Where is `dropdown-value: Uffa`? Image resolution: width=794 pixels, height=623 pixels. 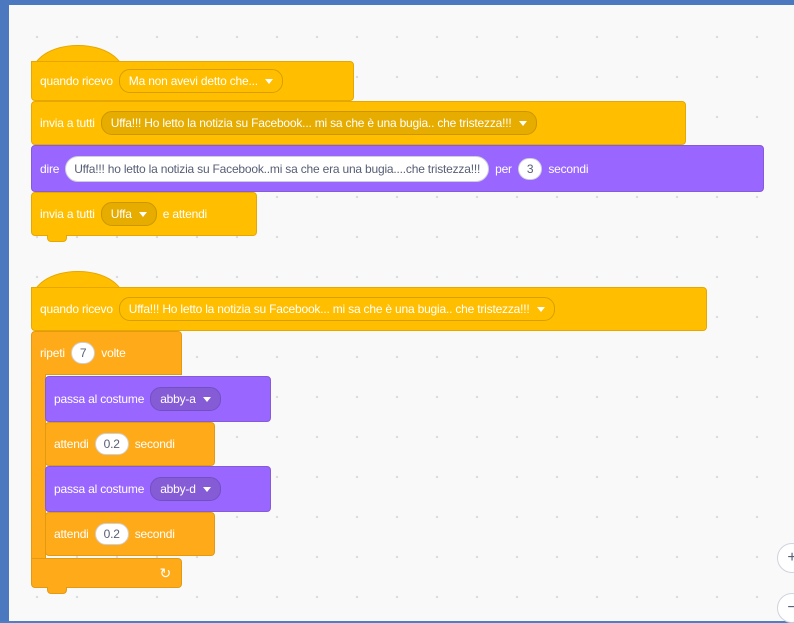 dropdown-value: Uffa is located at coordinates (121, 214).